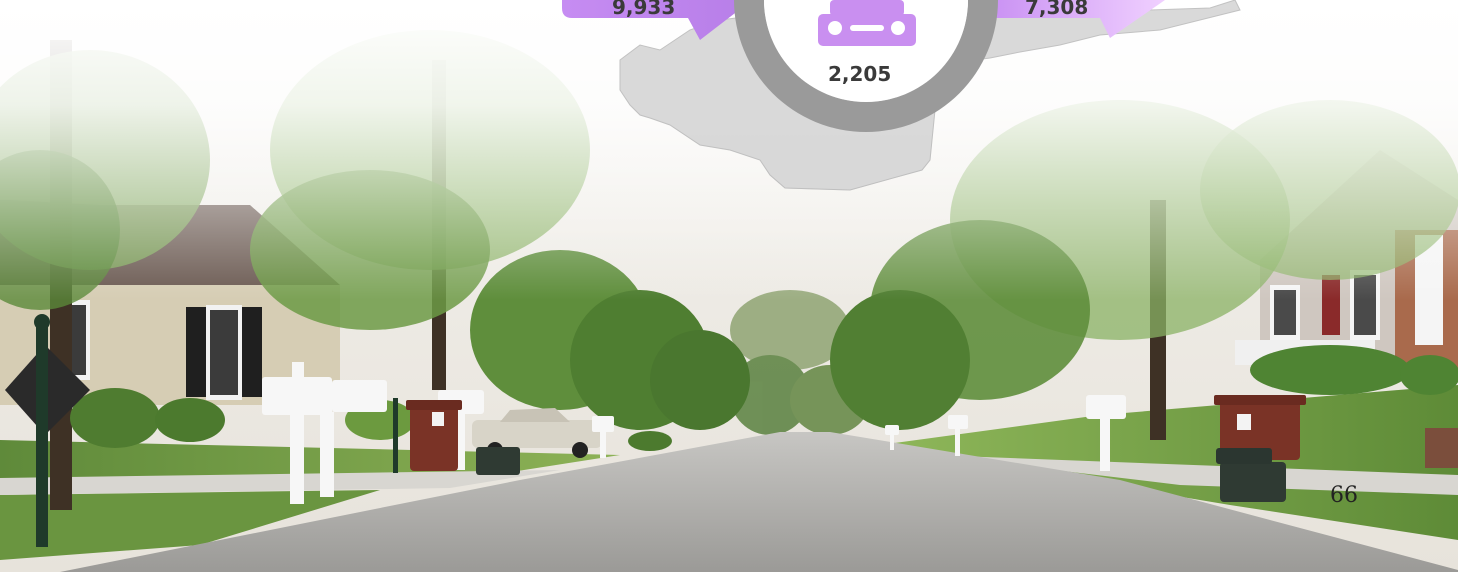  What do you see at coordinates (1057, 9) in the screenshot?
I see `right-callout-value: 7,308` at bounding box center [1057, 9].